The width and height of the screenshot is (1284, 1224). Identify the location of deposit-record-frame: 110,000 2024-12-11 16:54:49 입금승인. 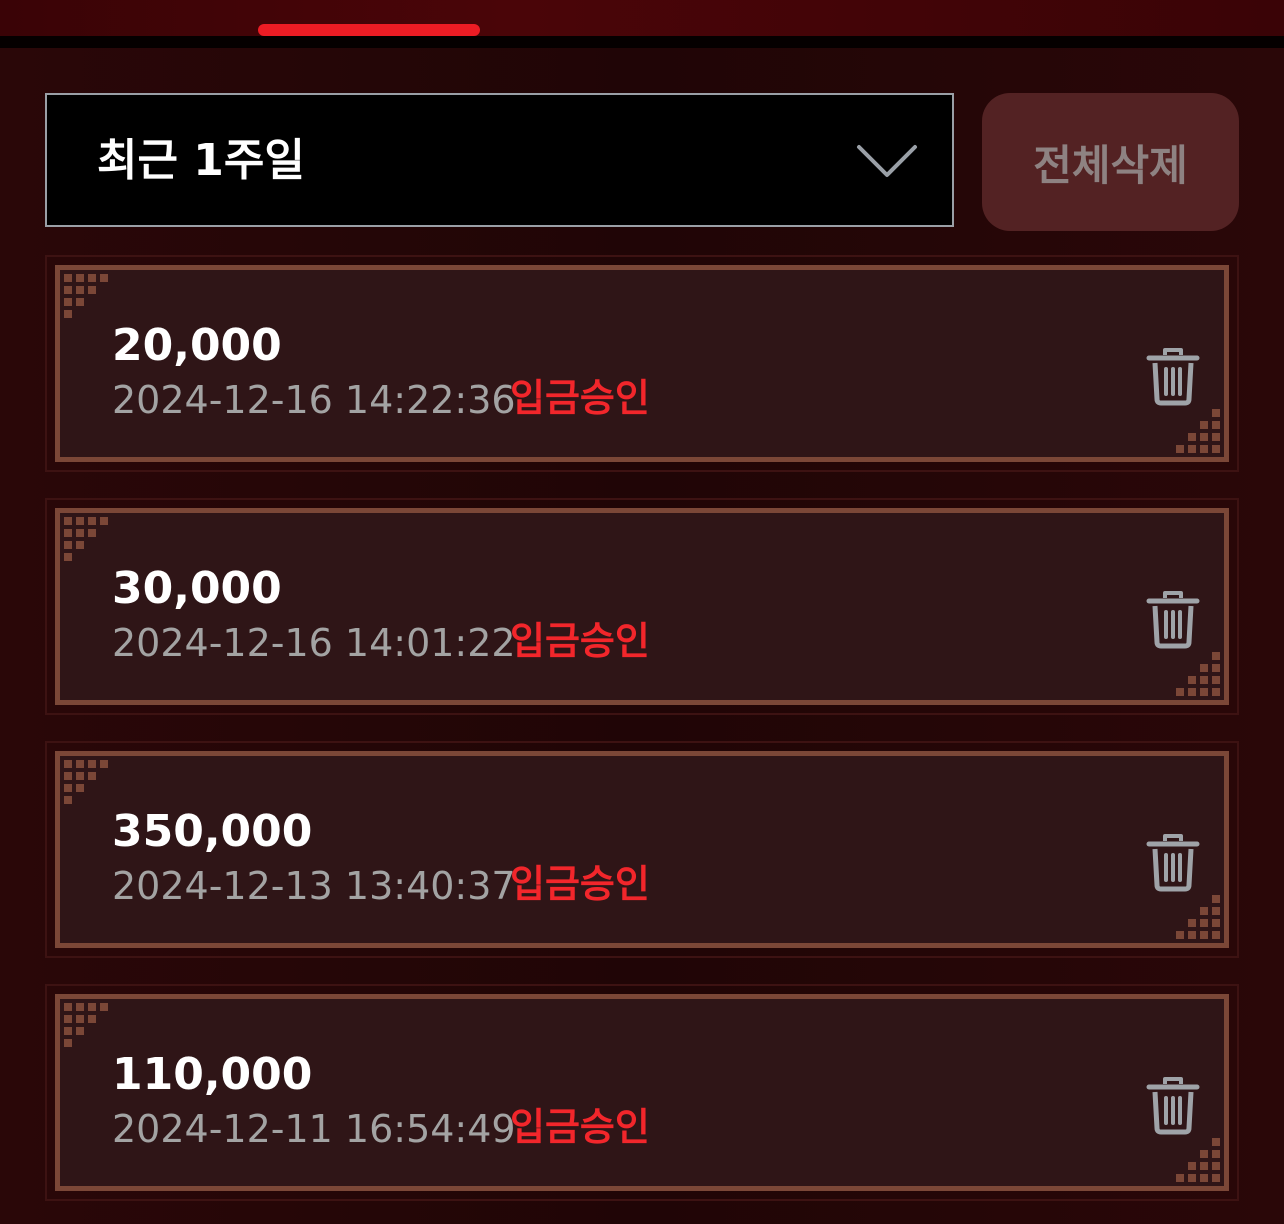
(642, 1092).